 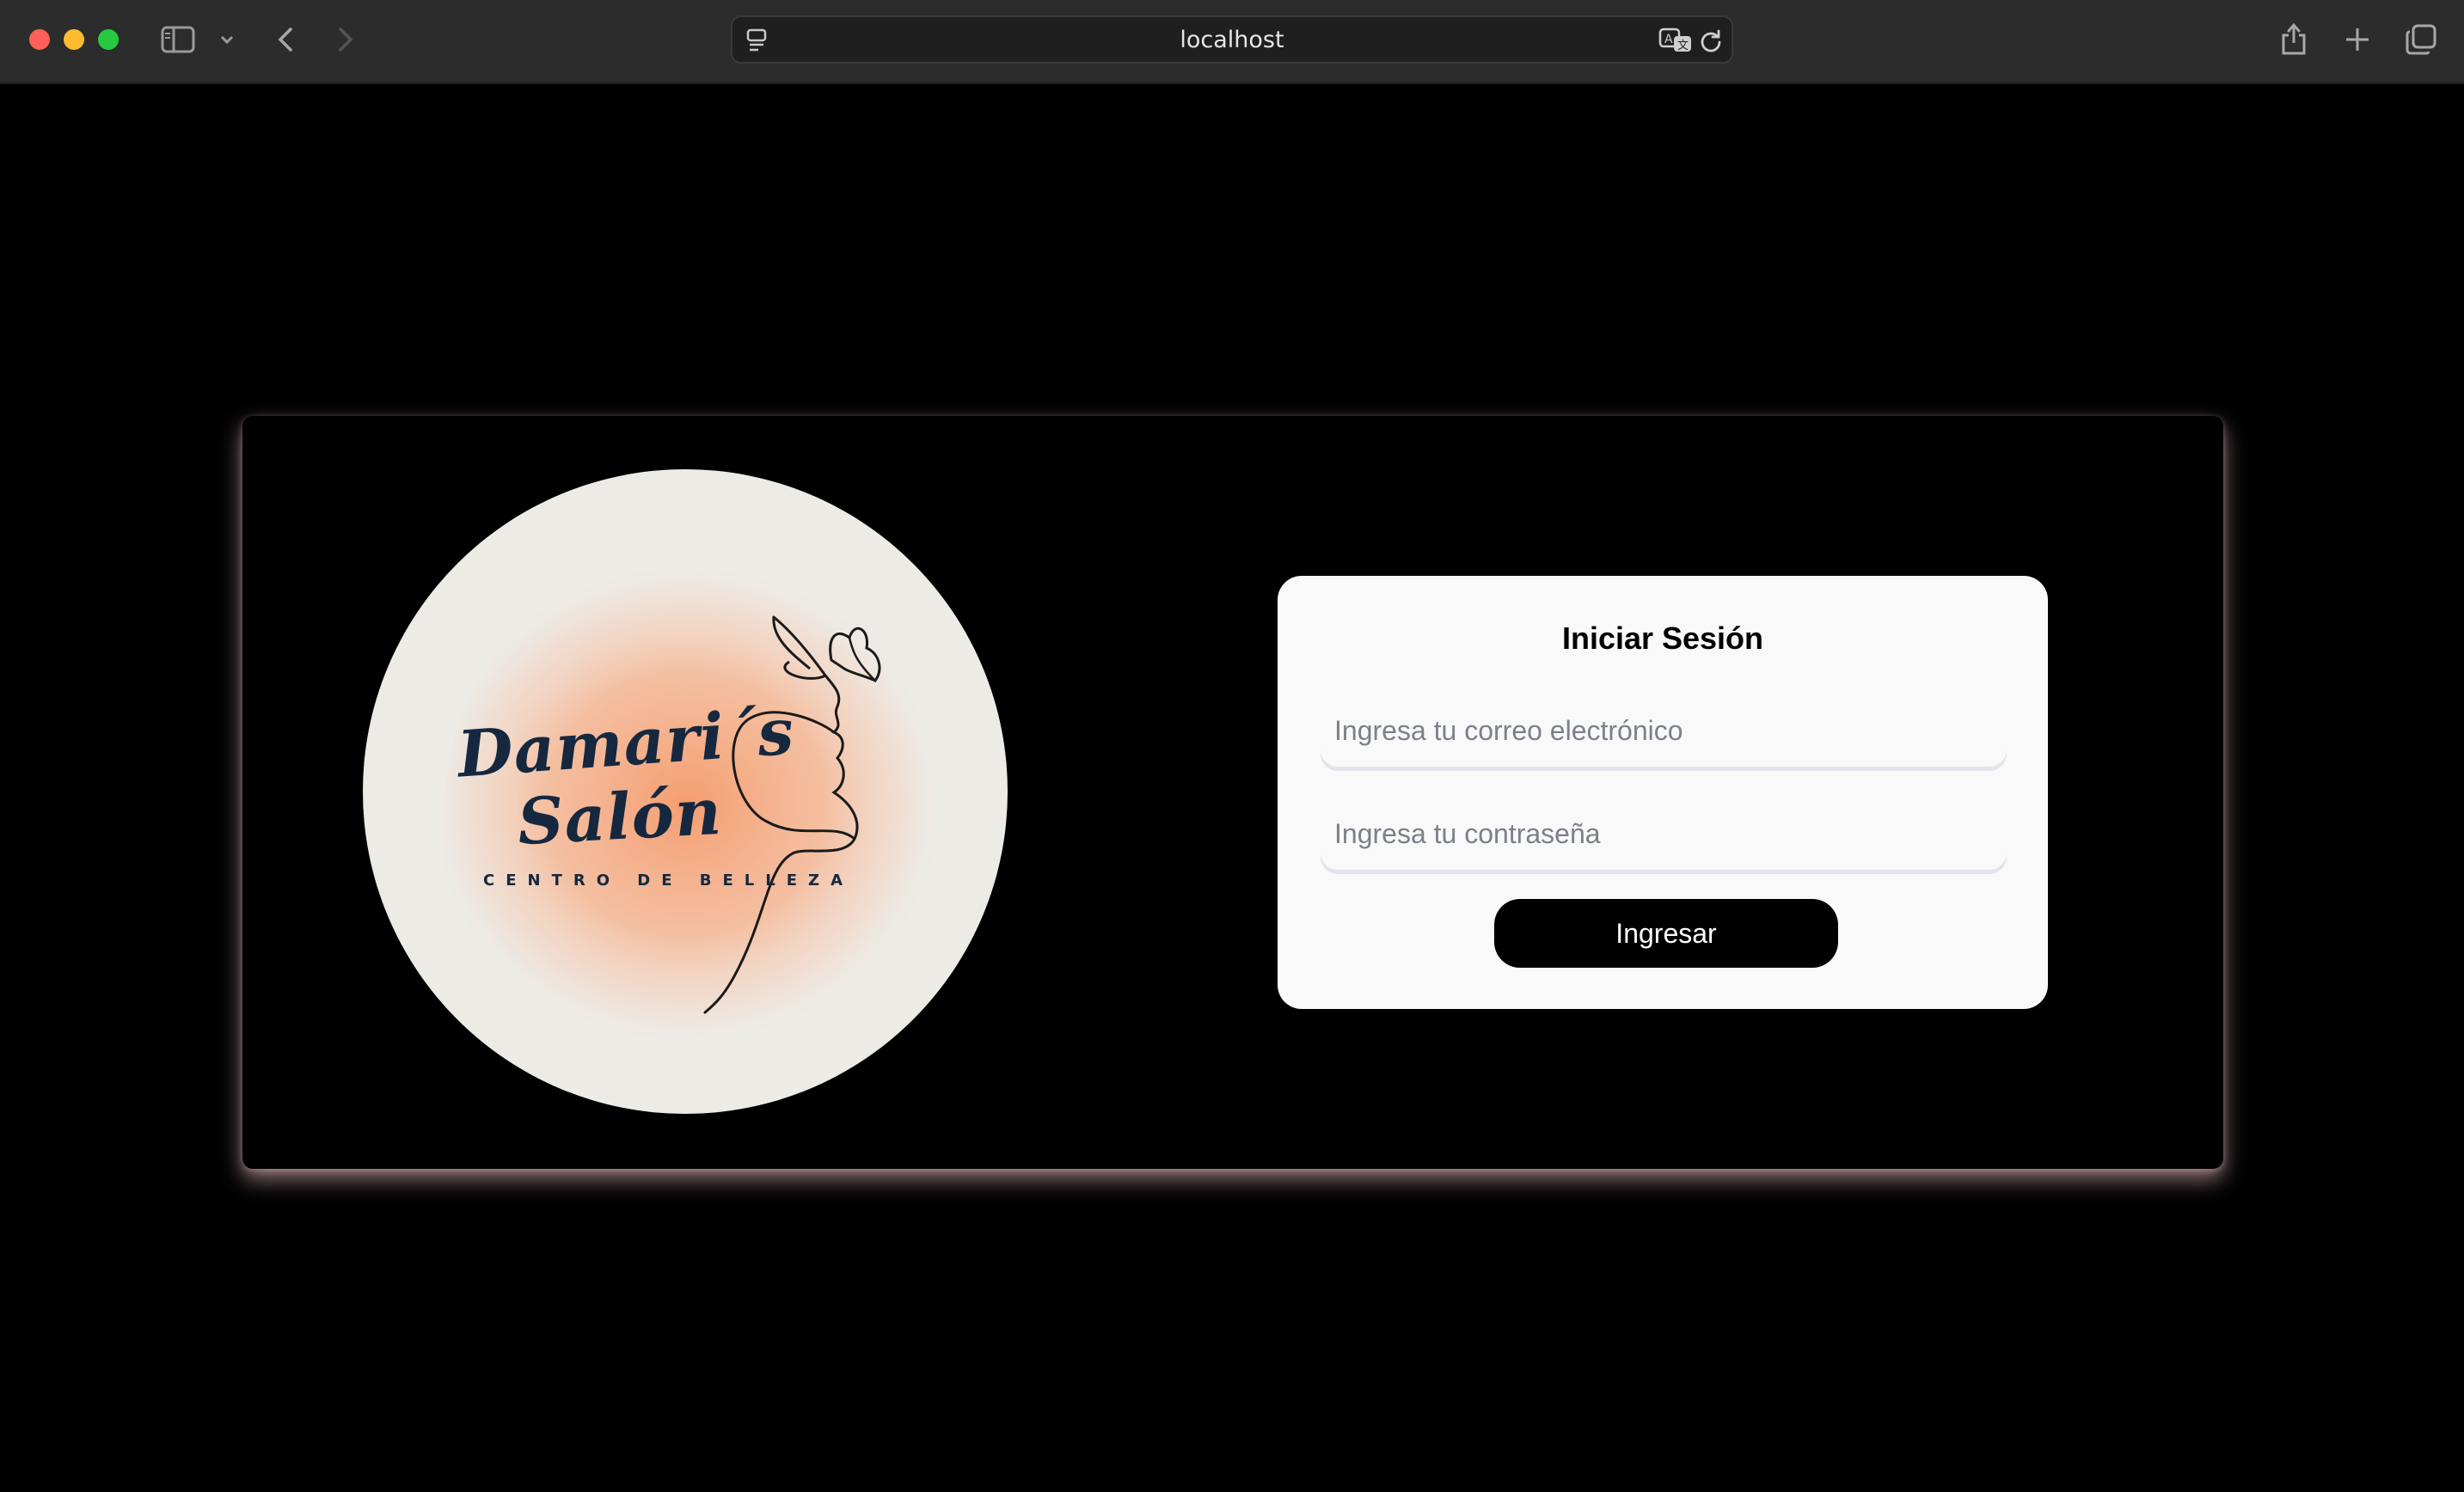 I want to click on sidebar-icon, so click(x=178, y=40).